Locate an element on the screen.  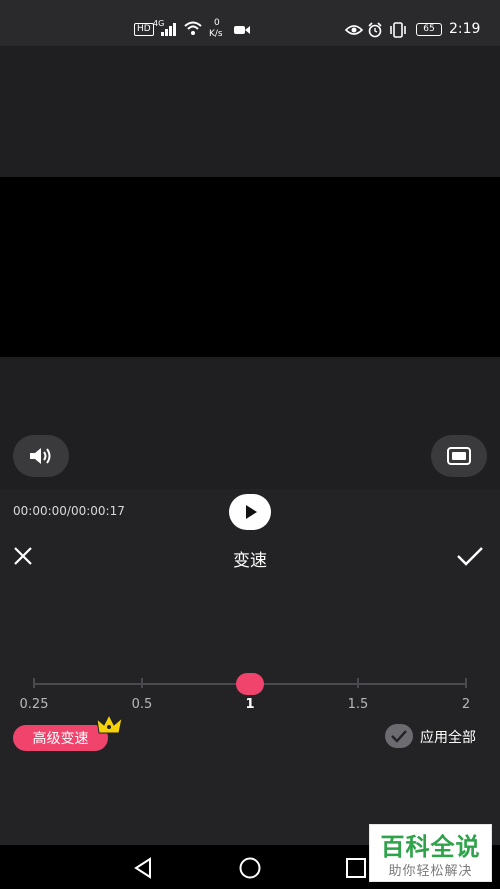
apply-all-label: 应用全部 is located at coordinates (448, 737).